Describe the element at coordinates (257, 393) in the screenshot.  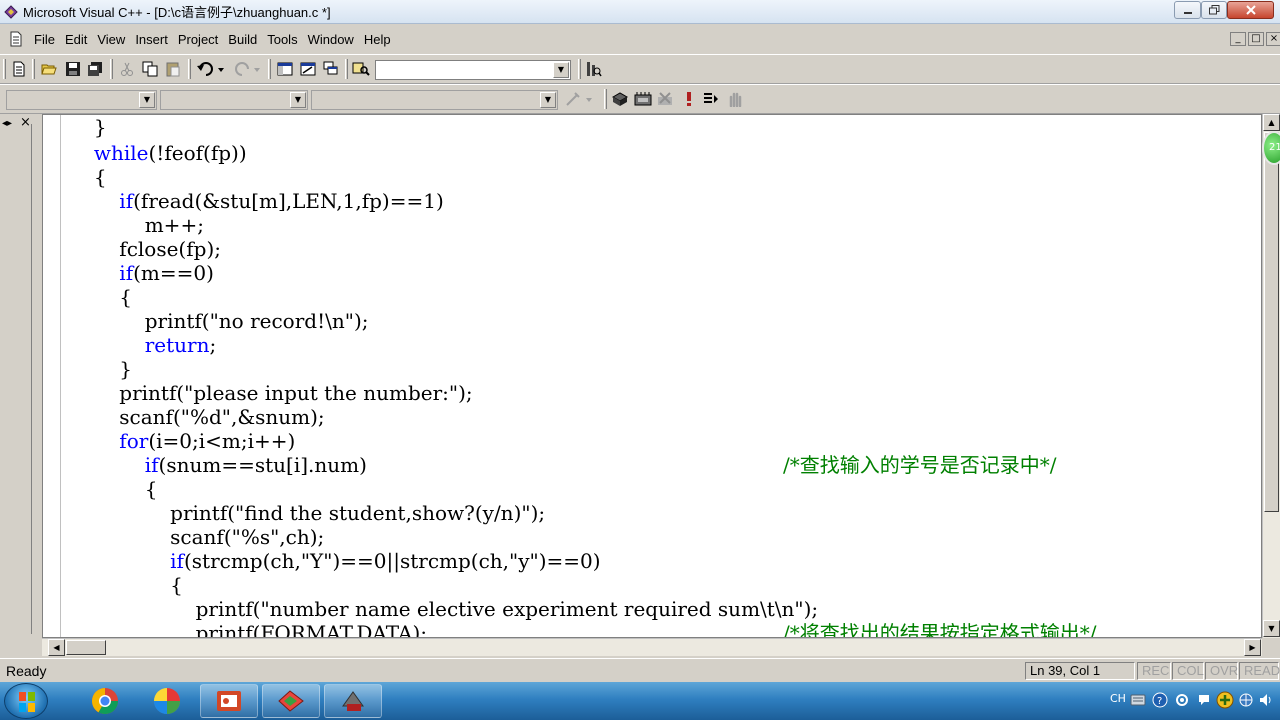
I see `code-line: printf("please input the number:");` at that location.